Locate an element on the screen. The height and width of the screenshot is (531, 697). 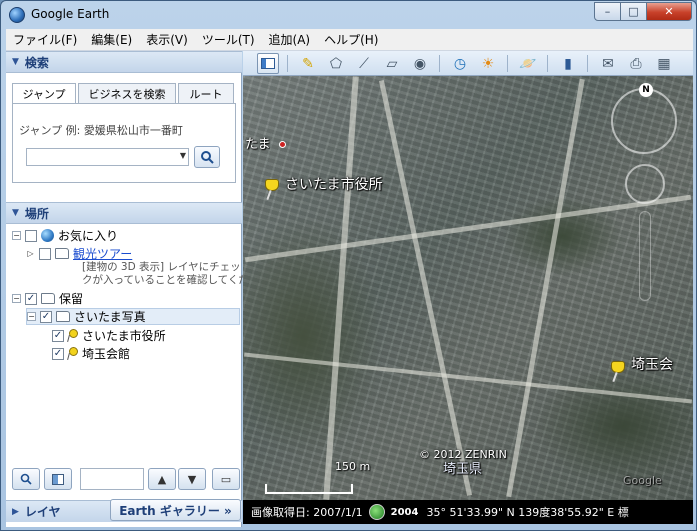
places-panel-header: ▼ 場所 is located at coordinates (124, 213).